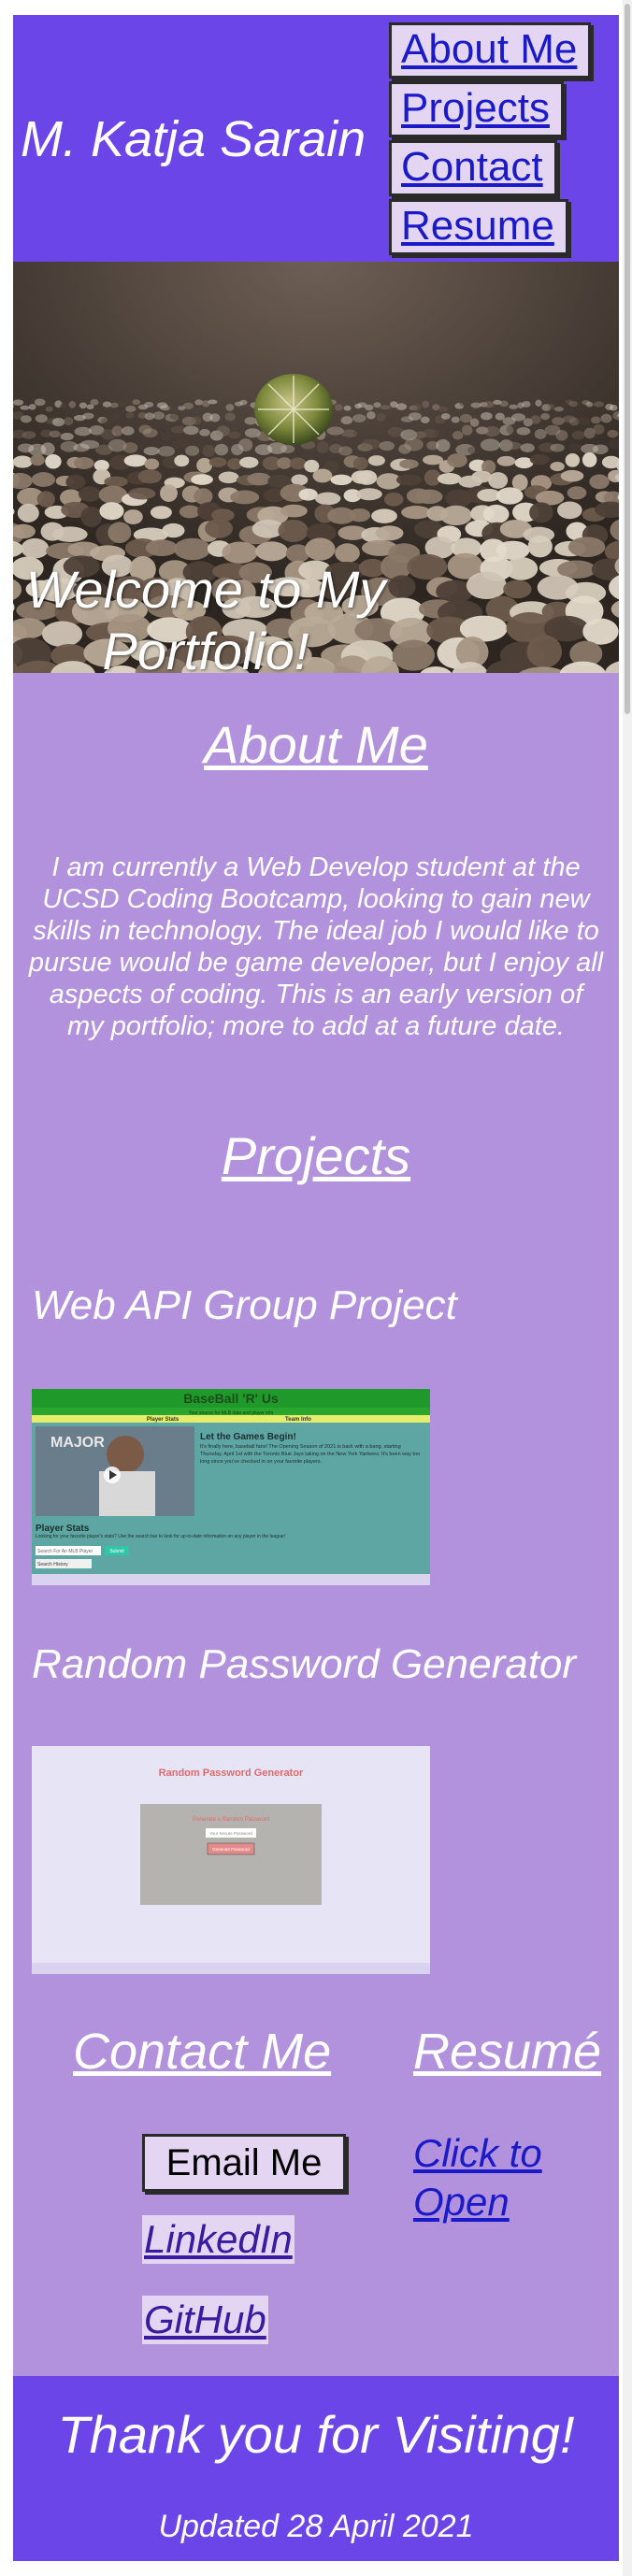  Describe the element at coordinates (316, 744) in the screenshot. I see `about-heading: About Me` at that location.